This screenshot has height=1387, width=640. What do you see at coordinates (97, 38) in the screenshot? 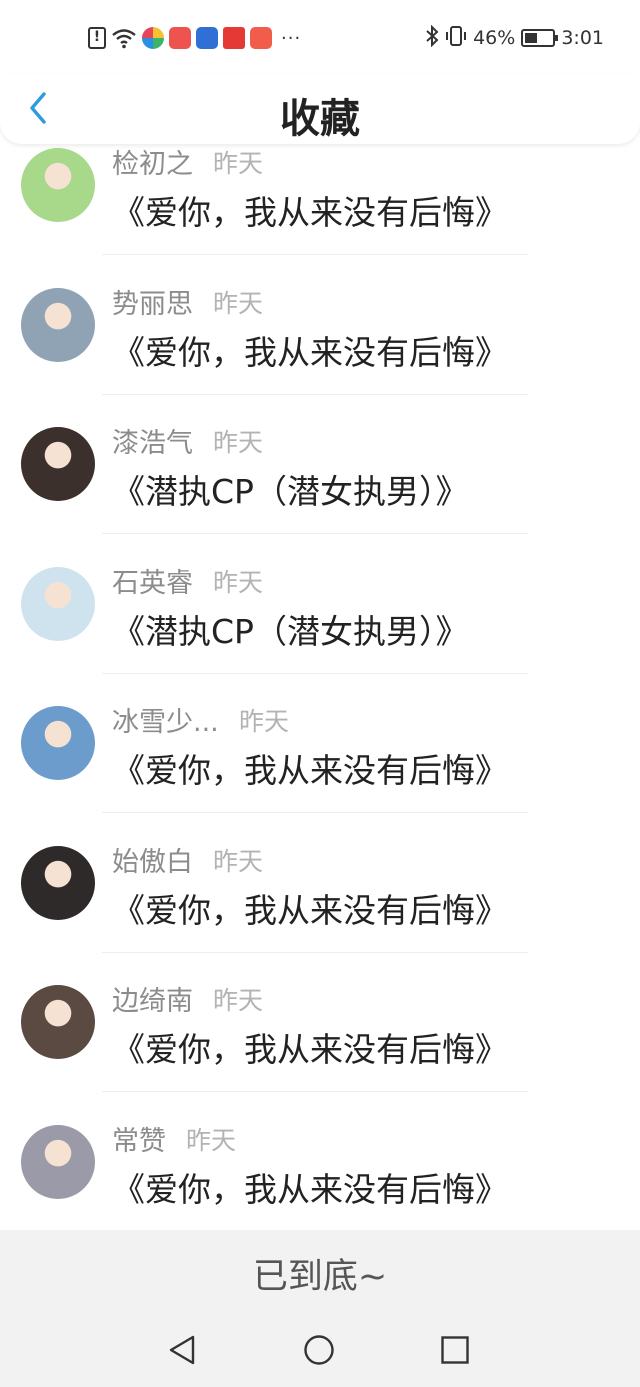
I see `alert-icon: !` at bounding box center [97, 38].